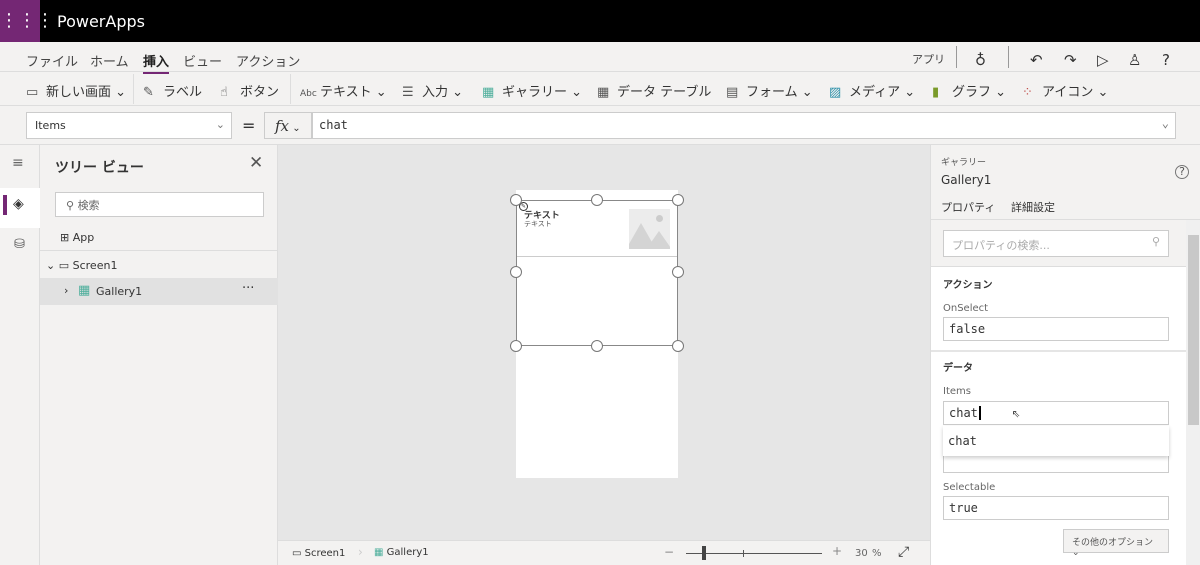 This screenshot has width=1200, height=565. Describe the element at coordinates (872, 90) in the screenshot. I see `media-button: ▨ メディア ⌄` at that location.